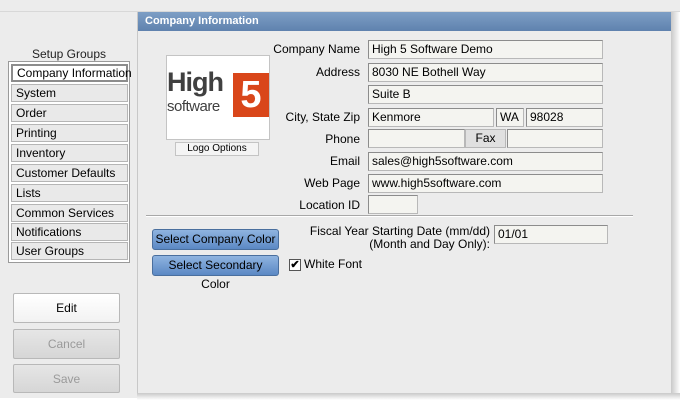 This screenshot has height=400, width=680. What do you see at coordinates (69, 251) in the screenshot?
I see `setup-group-user-groups: User Groups` at bounding box center [69, 251].